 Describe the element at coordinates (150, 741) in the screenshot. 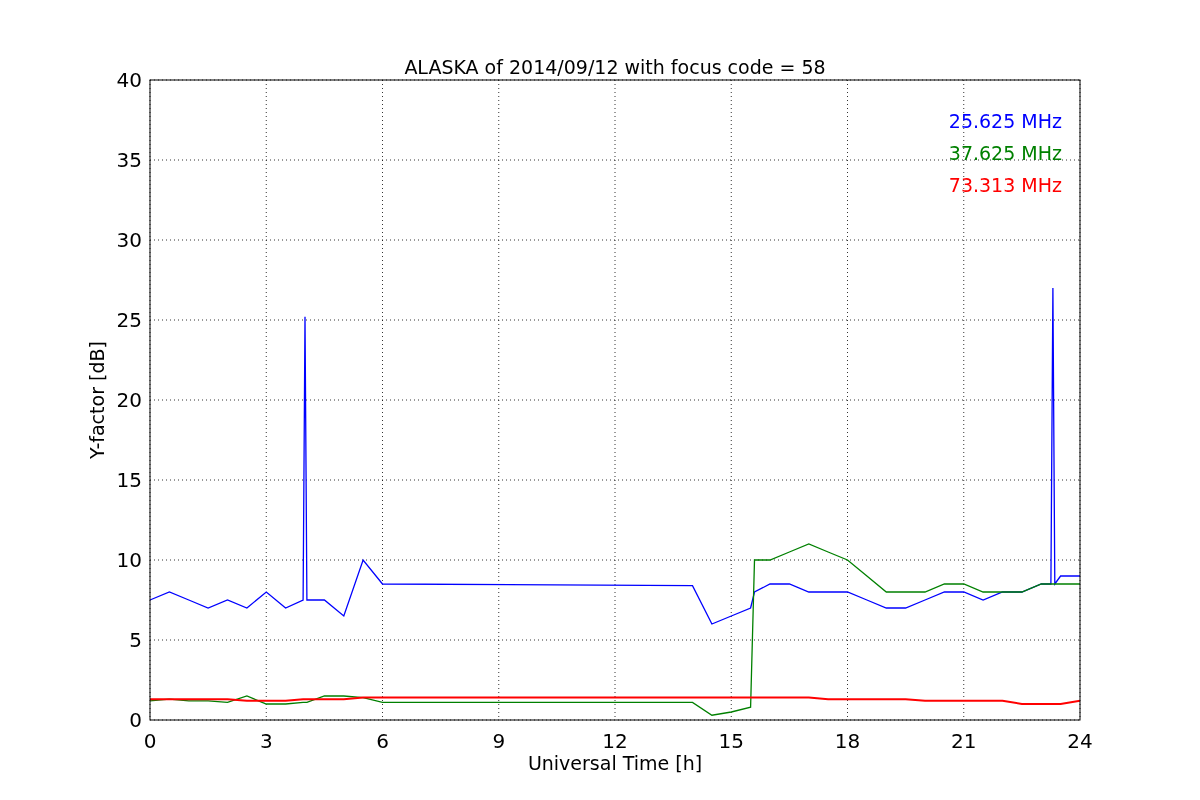

I see `x-tick-label: 0` at that location.